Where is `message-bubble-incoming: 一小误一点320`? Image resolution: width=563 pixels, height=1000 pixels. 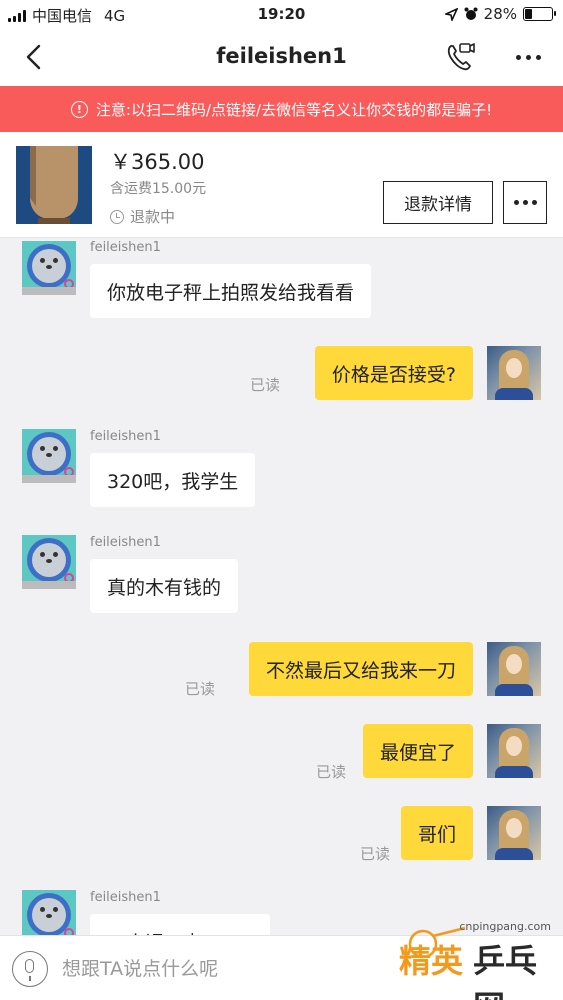
message-bubble-incoming: 一小误一点320 is located at coordinates (180, 924).